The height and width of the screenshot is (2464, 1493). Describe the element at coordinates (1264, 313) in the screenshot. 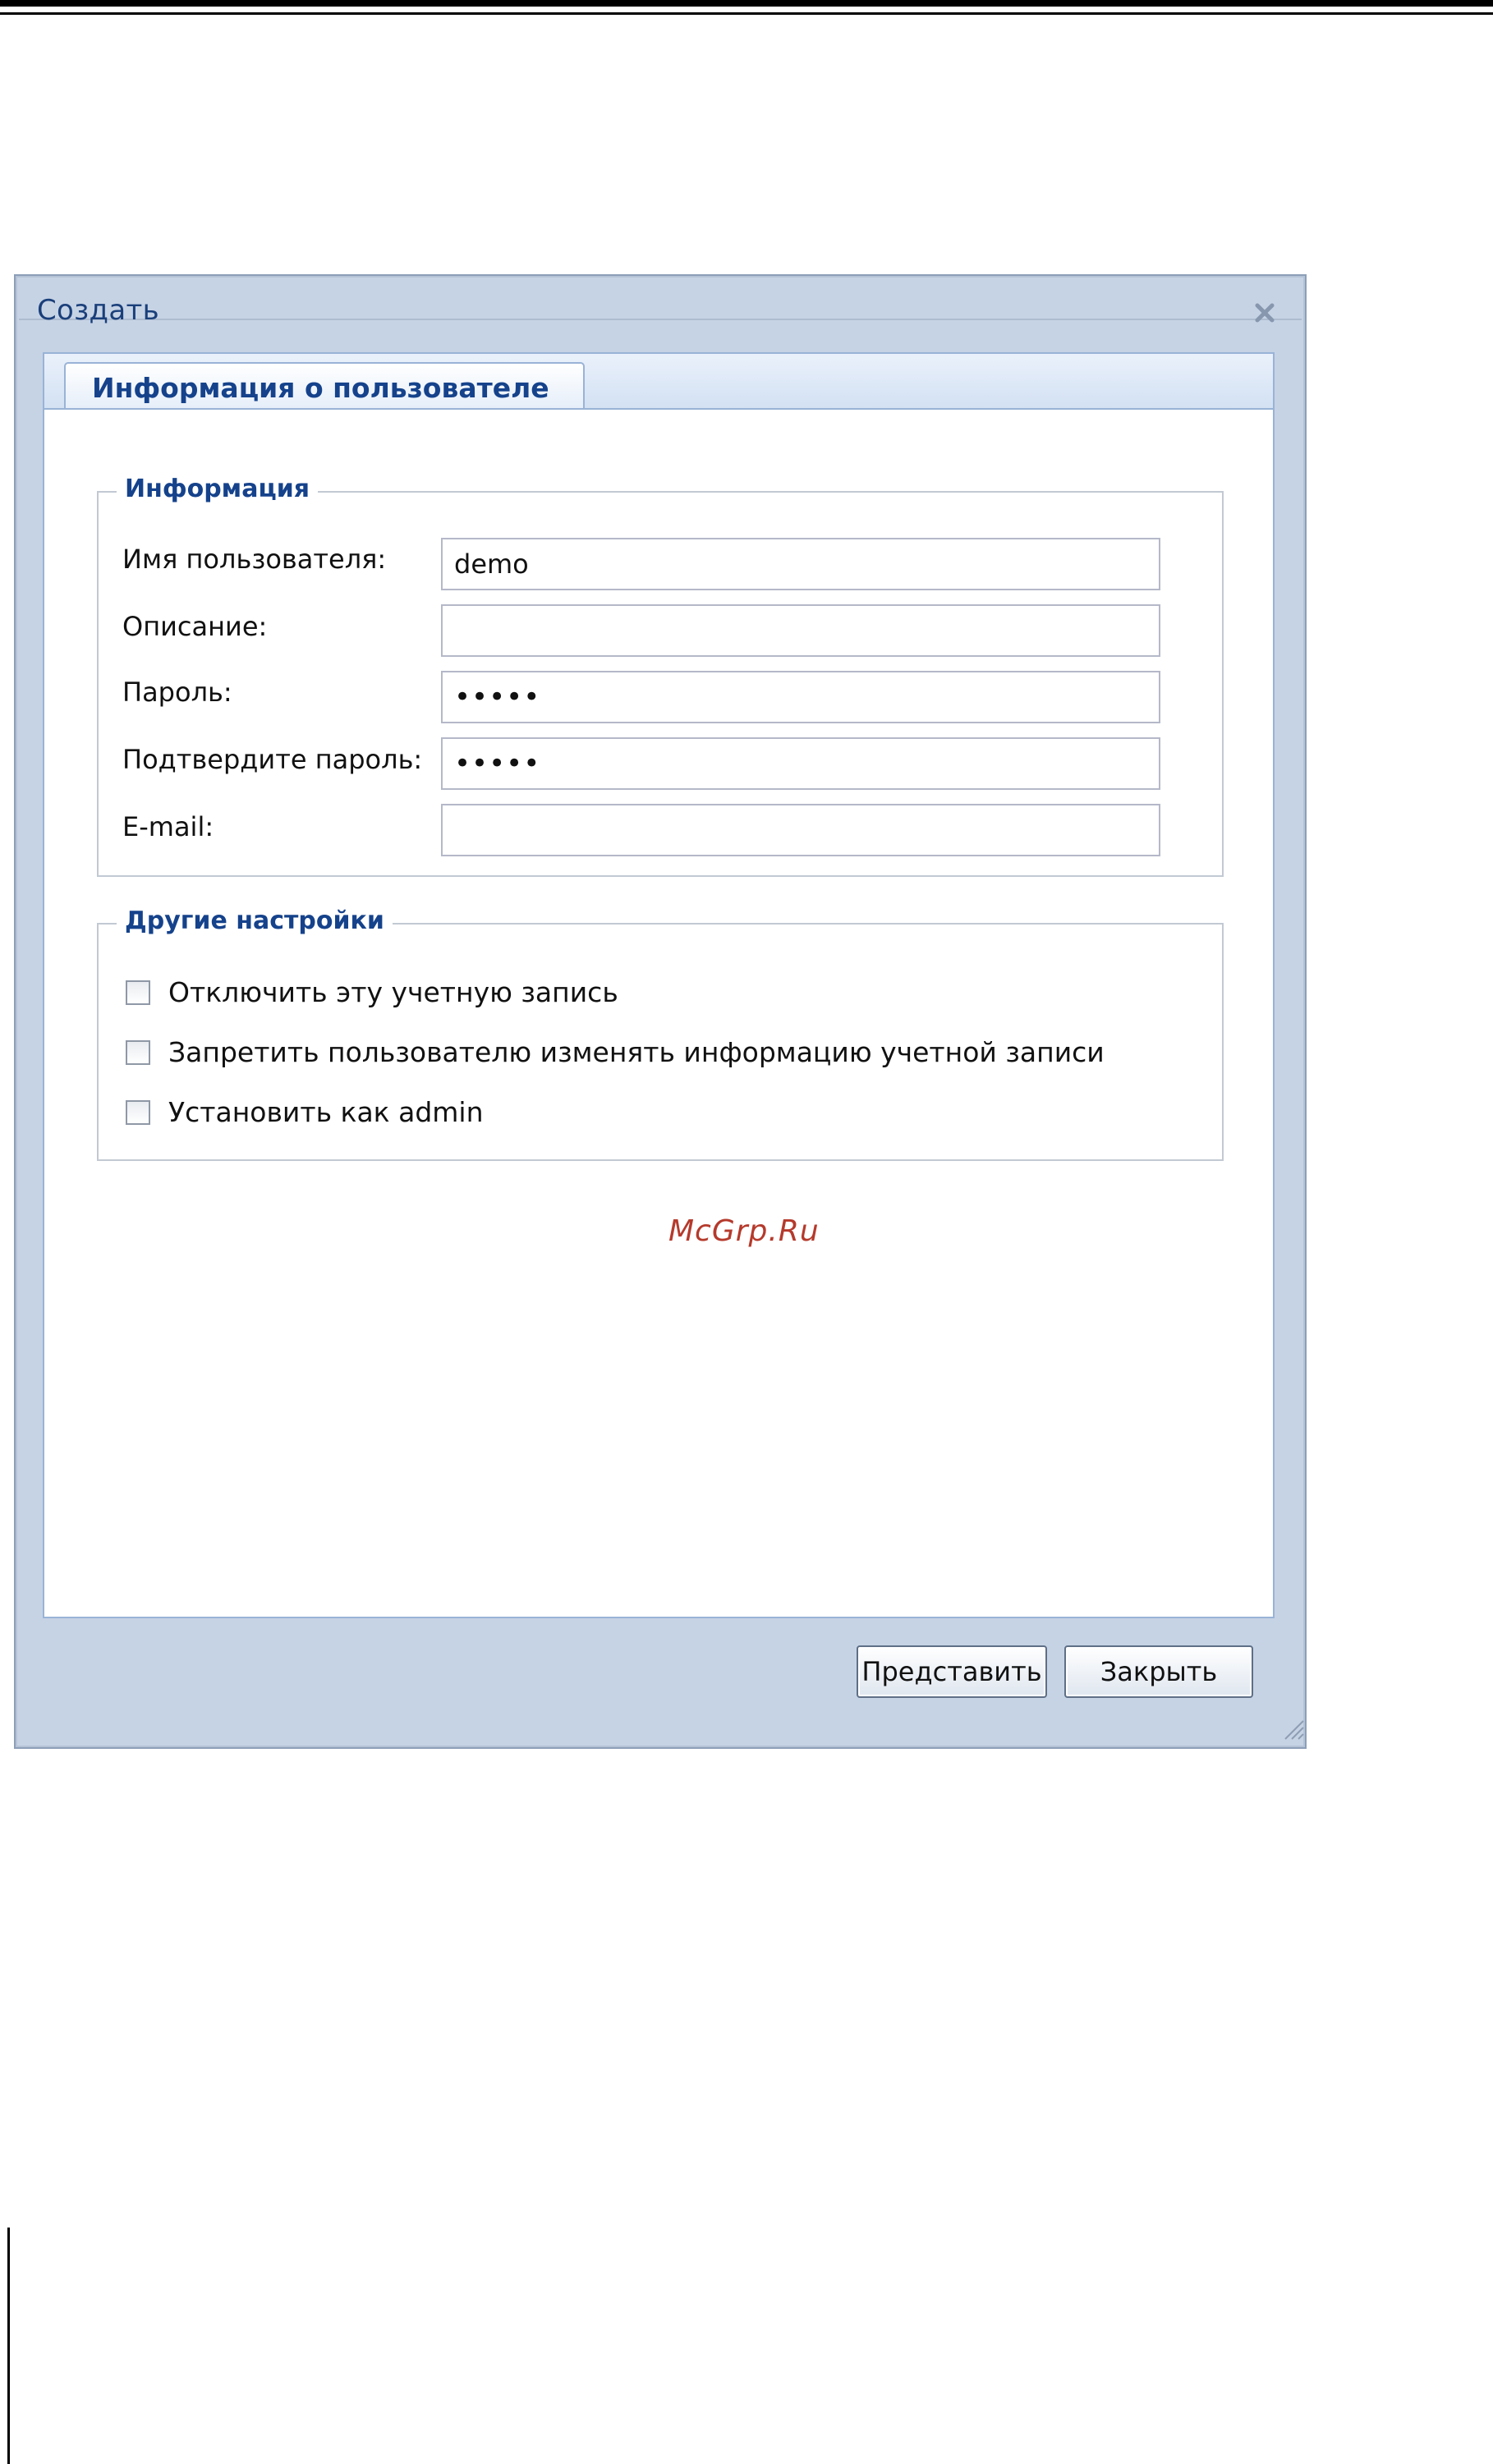

I see `close-icon` at that location.